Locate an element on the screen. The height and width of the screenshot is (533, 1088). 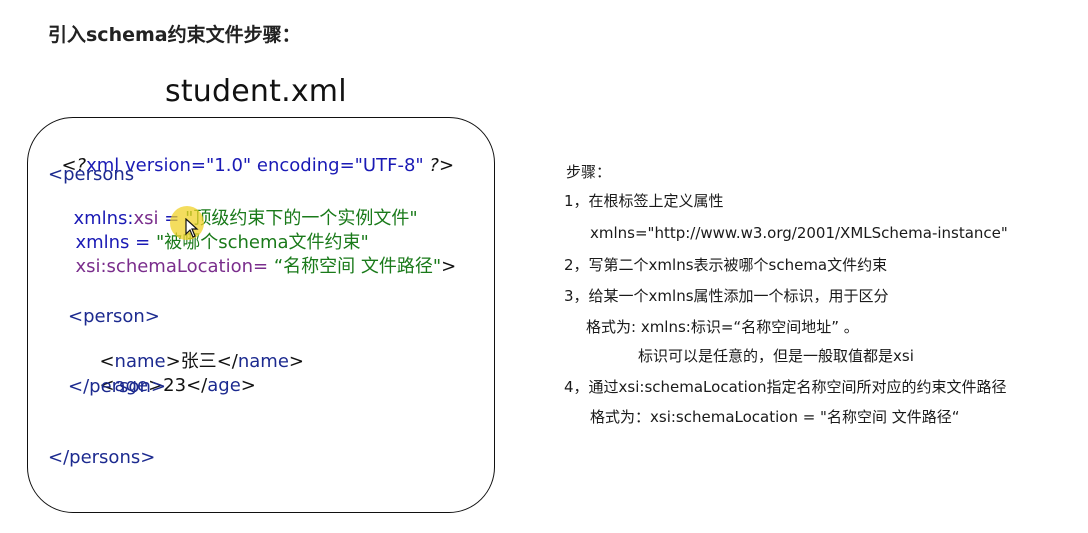
decl-body: xml version="1.0" encoding="UTF-8" is located at coordinates (258, 165).